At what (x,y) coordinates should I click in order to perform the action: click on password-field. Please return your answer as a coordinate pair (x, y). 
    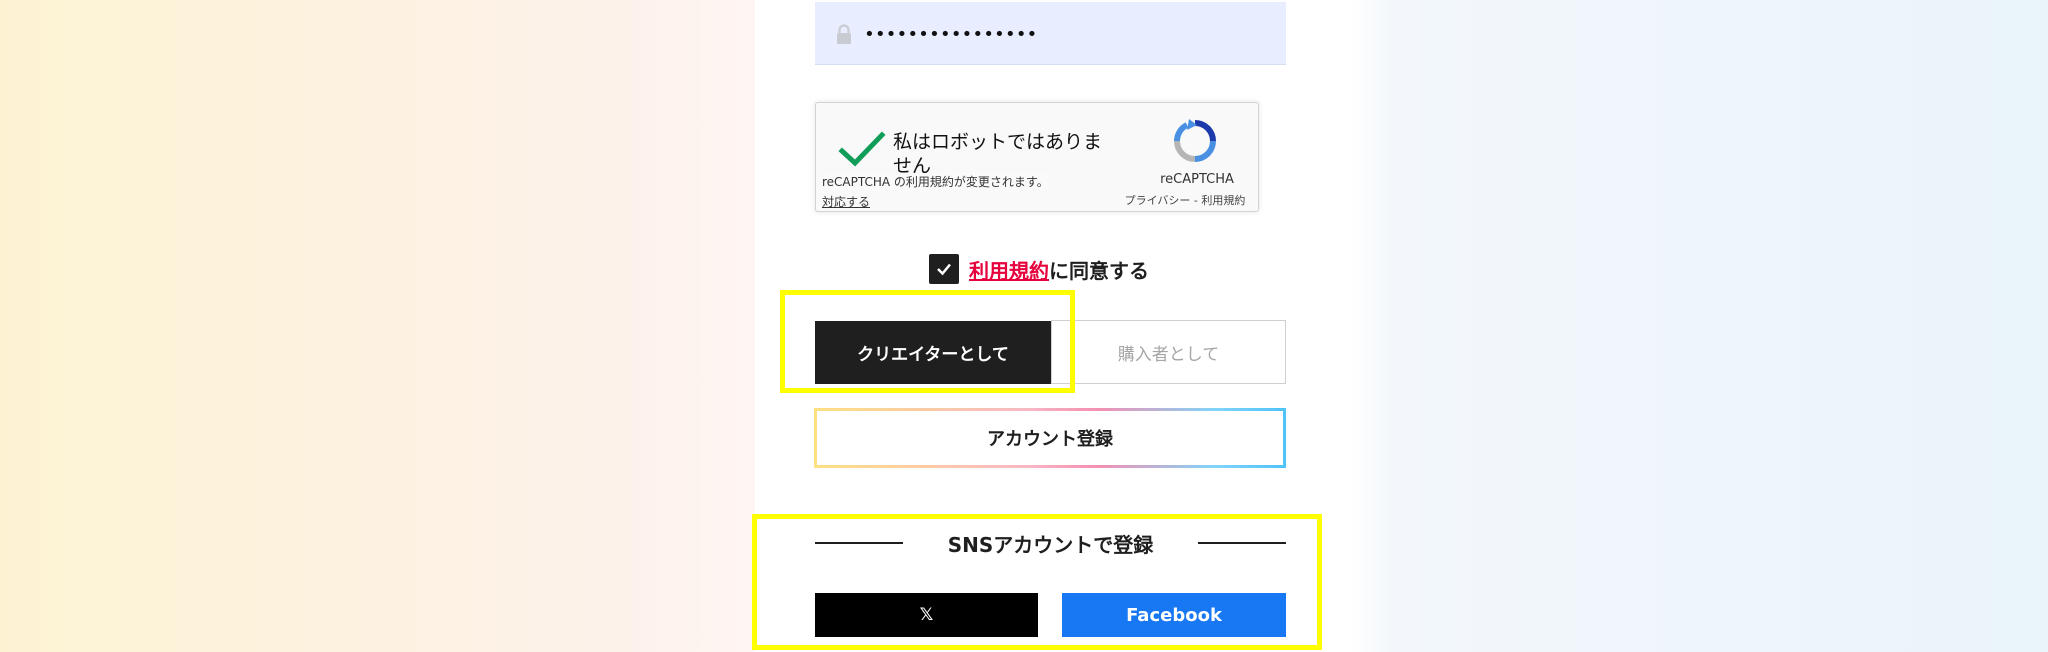
    Looking at the image, I should click on (1050, 33).